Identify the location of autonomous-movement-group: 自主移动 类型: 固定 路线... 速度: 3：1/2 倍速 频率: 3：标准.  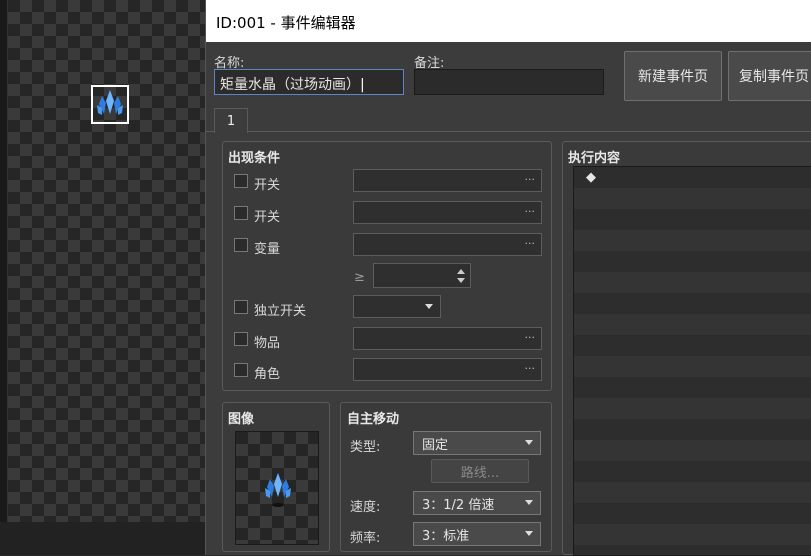
(446, 477).